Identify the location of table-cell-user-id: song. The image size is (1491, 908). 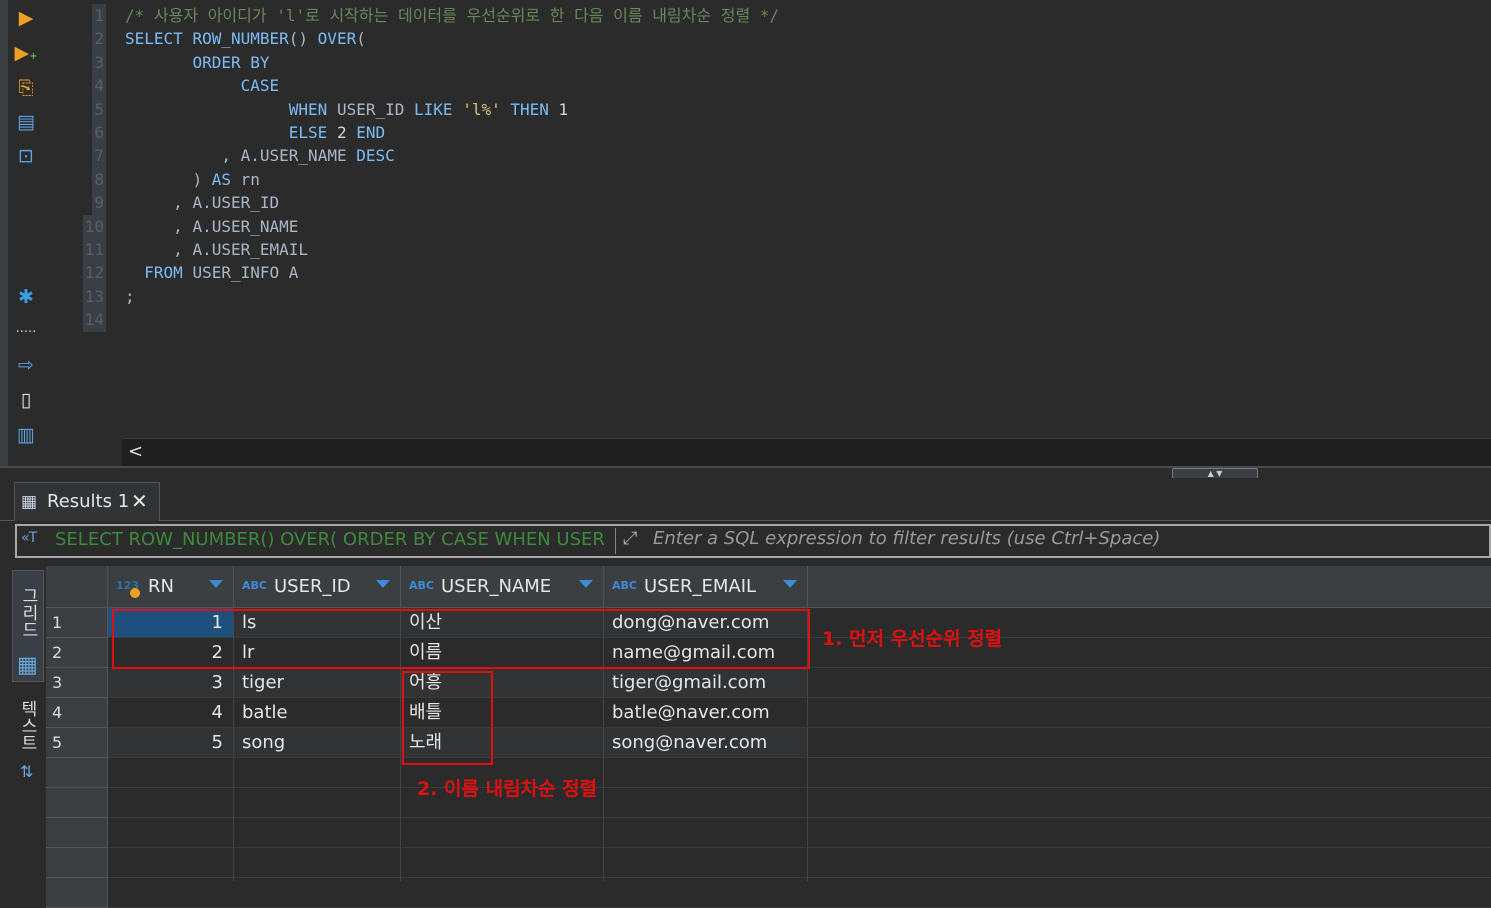
(317, 743).